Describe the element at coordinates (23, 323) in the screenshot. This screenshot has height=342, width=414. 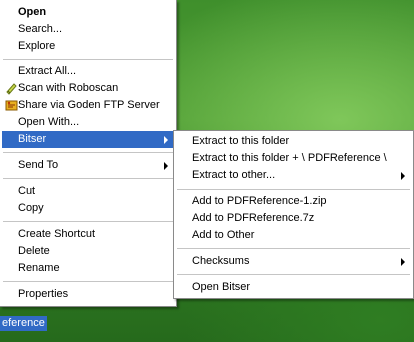
I see `selected-file-label: eference` at that location.